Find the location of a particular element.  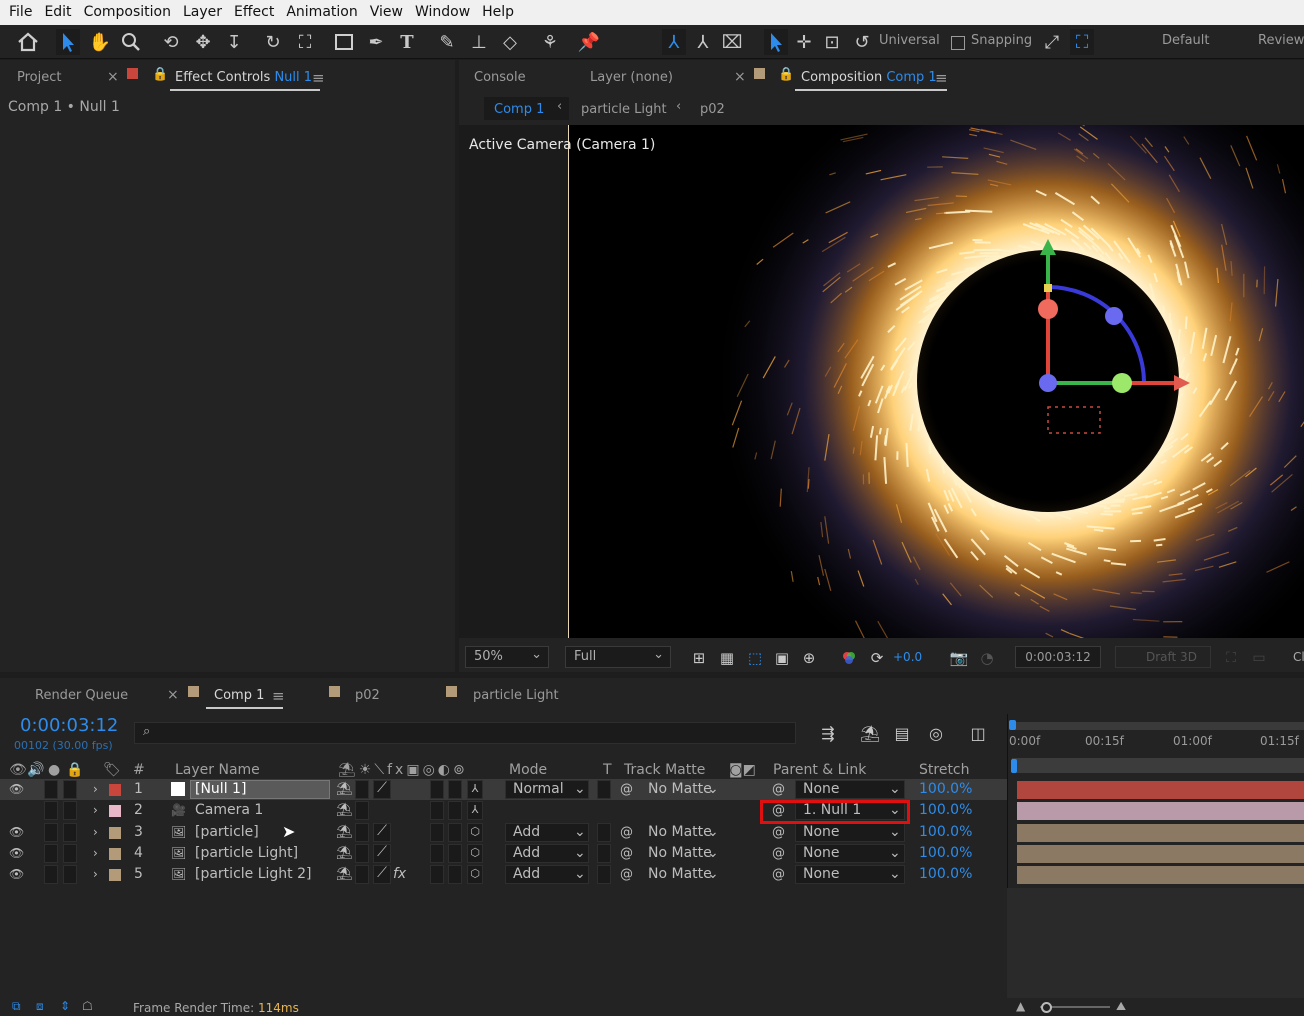

3d-select-icon is located at coordinates (776, 42).